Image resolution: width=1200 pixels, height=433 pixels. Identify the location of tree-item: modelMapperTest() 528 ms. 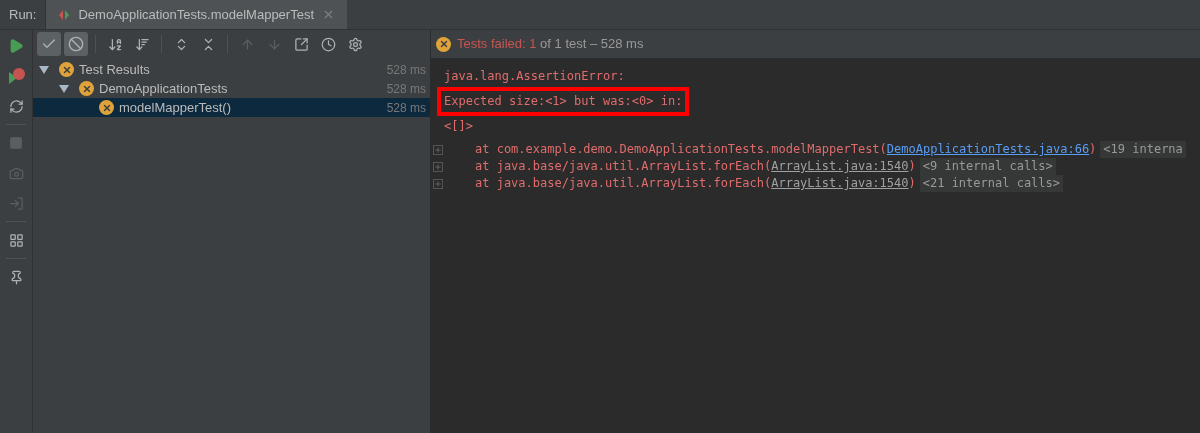
(231, 107).